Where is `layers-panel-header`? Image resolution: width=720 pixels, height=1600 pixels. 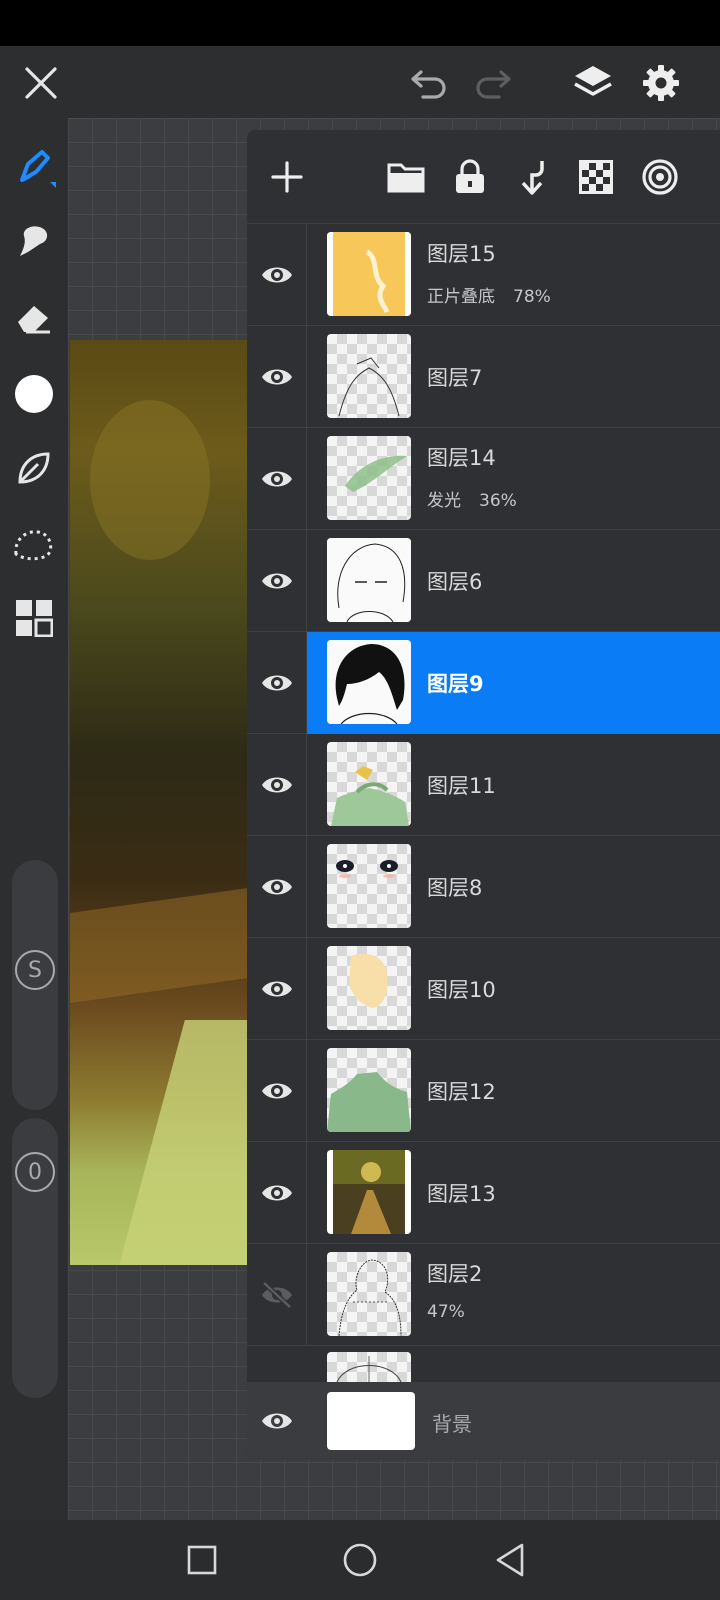
layers-panel-header is located at coordinates (483, 177).